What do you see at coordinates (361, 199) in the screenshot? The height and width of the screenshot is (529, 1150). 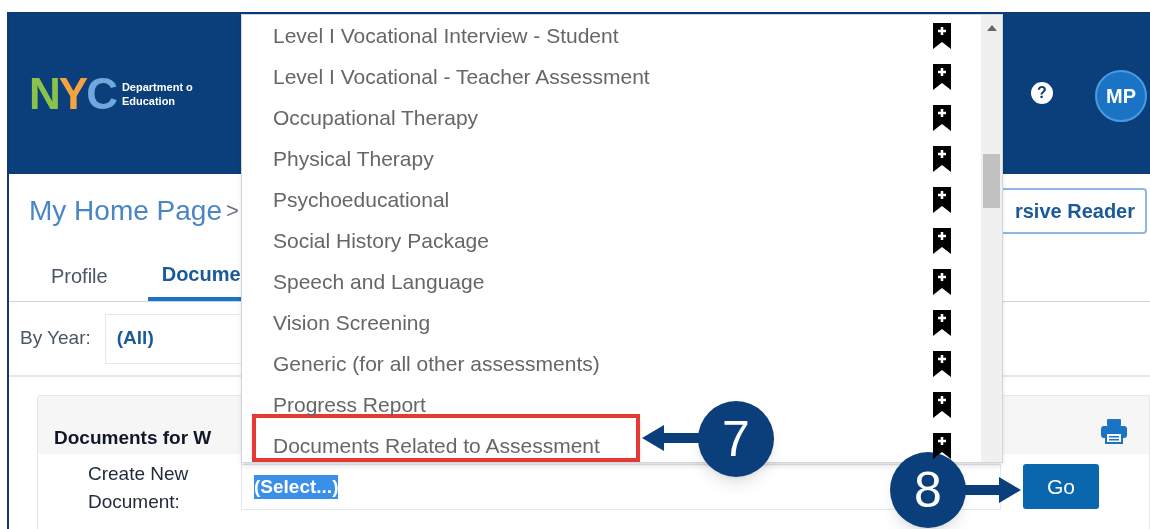 I see `dropdown-option: Psychoeducational` at bounding box center [361, 199].